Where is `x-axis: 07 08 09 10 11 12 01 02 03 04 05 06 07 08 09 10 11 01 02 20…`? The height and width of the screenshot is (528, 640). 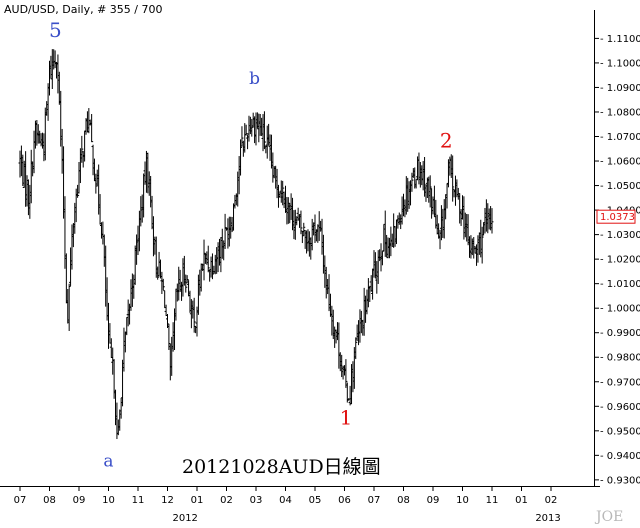 x-axis: 07 08 09 10 11 12 01 02 03 04 05 06 07 08 09 10 11 01 02 20… is located at coordinates (287, 505).